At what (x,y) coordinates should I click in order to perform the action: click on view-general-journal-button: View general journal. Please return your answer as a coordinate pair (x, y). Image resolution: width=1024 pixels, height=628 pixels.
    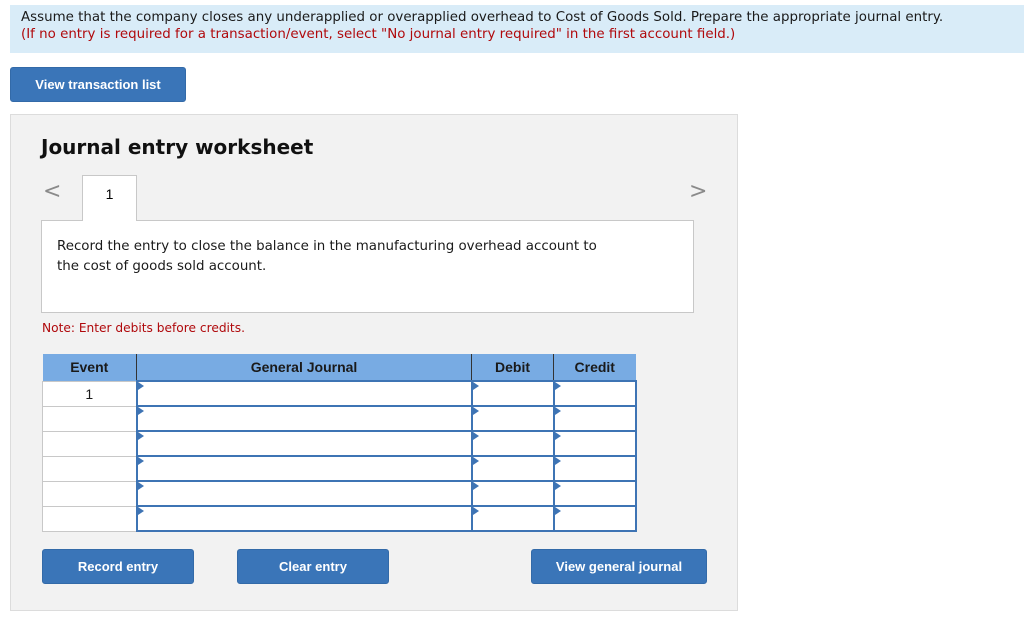
    Looking at the image, I should click on (619, 566).